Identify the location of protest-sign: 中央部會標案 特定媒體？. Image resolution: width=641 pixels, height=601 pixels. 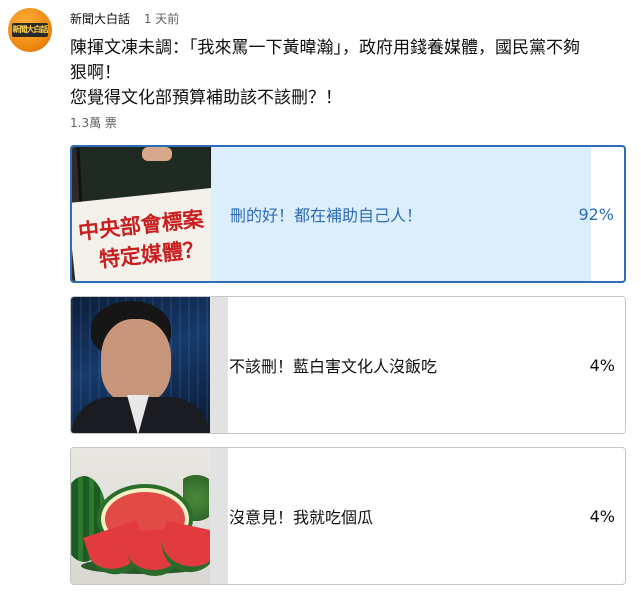
(141, 234).